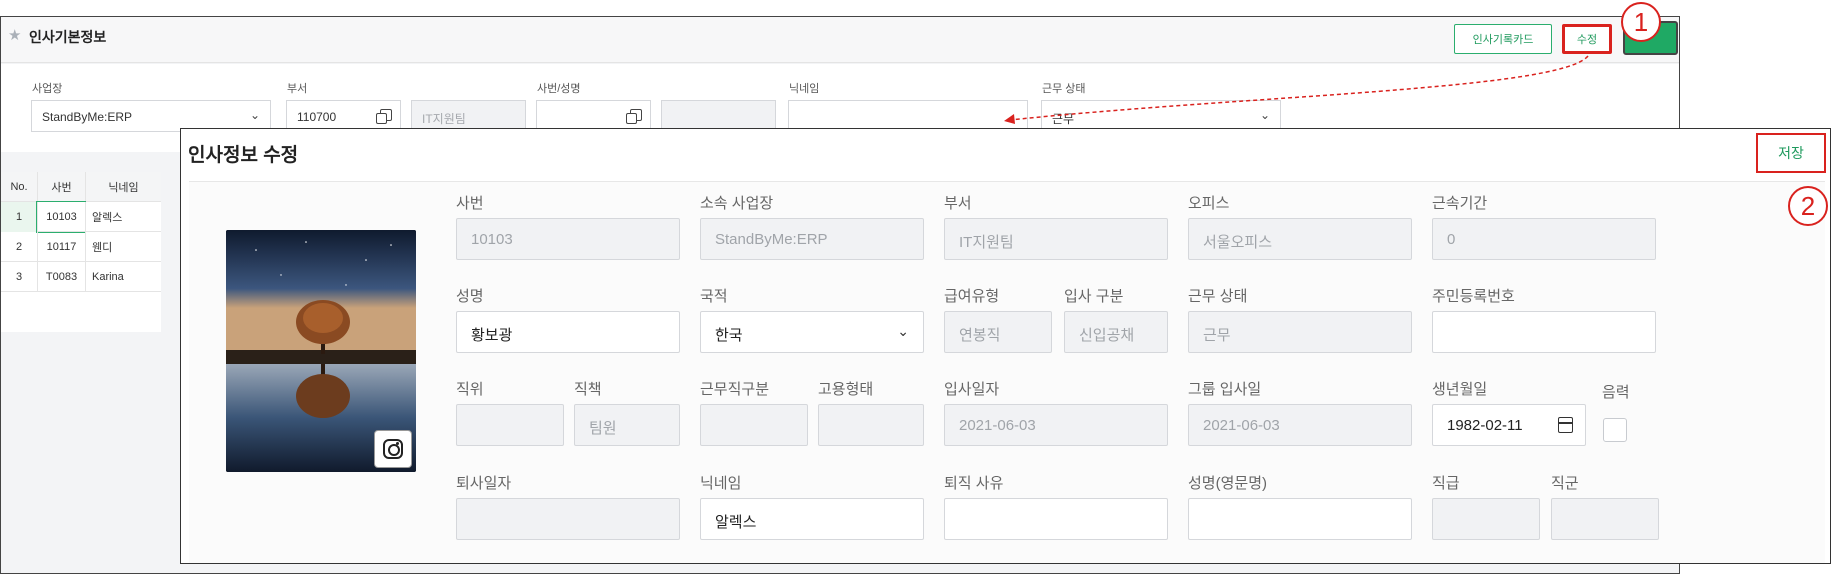 This screenshot has width=1841, height=574. I want to click on office-label: 오피스, so click(1209, 203).